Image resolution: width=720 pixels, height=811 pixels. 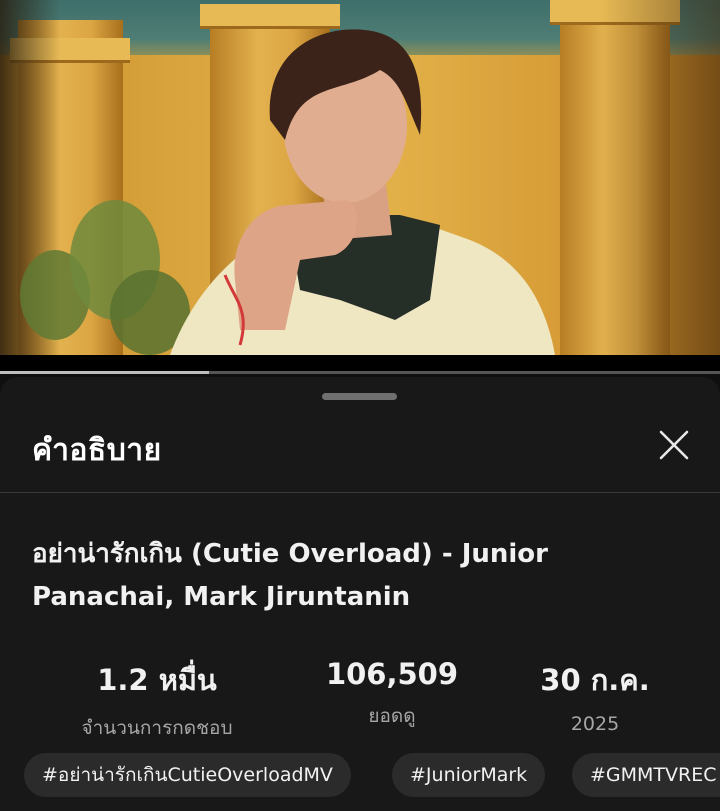 I want to click on likes-label: จำนวนการกดชอบ, so click(x=157, y=728).